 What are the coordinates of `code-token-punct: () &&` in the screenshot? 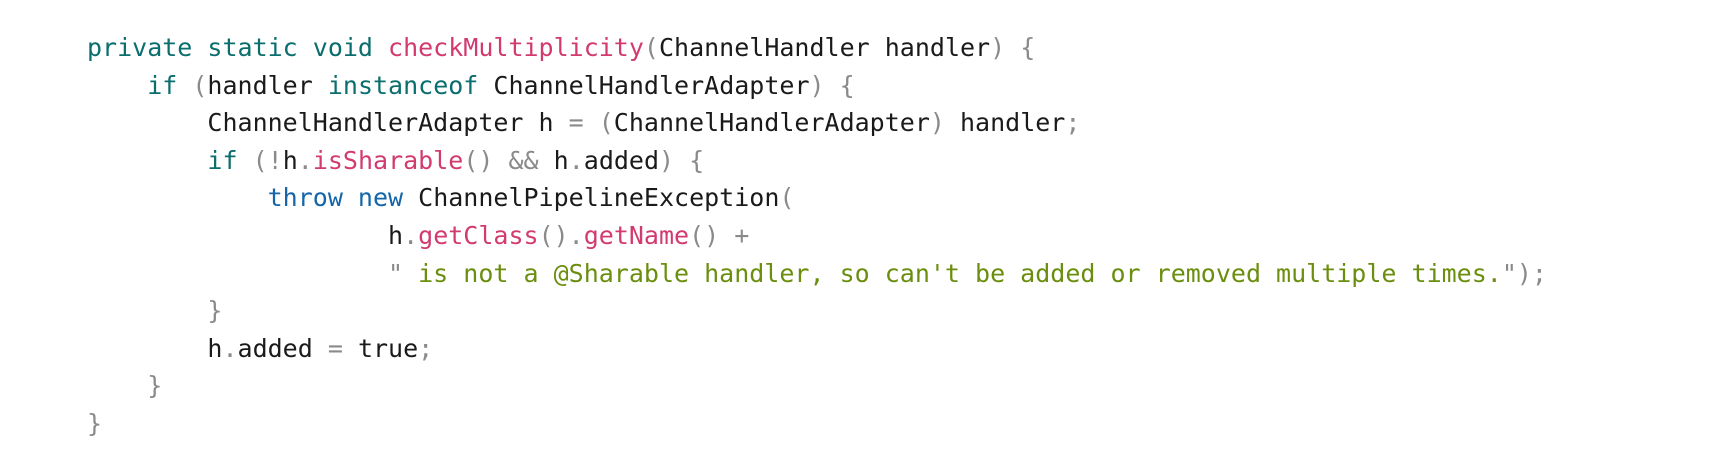 It's located at (508, 160).